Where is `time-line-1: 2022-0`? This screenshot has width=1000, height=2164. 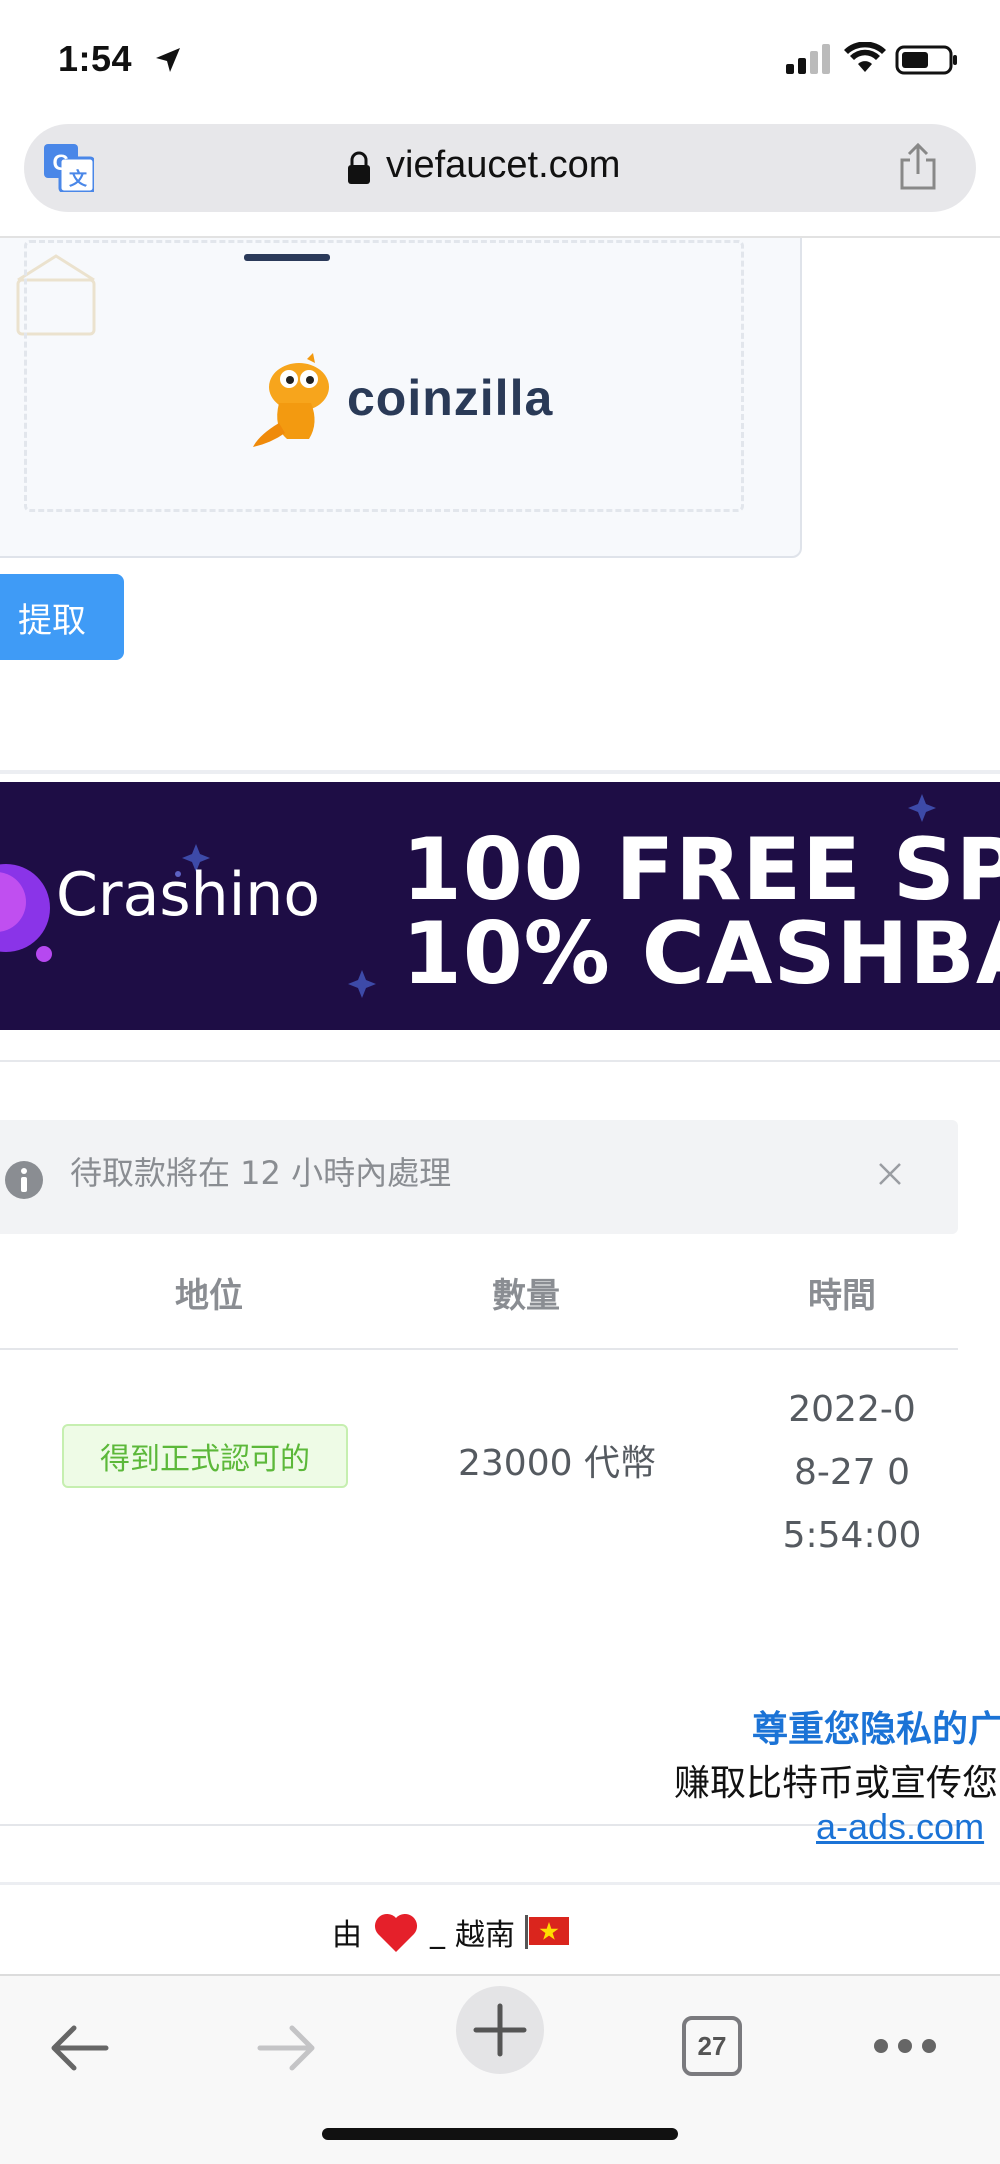
time-line-1: 2022-0 is located at coordinates (852, 1409).